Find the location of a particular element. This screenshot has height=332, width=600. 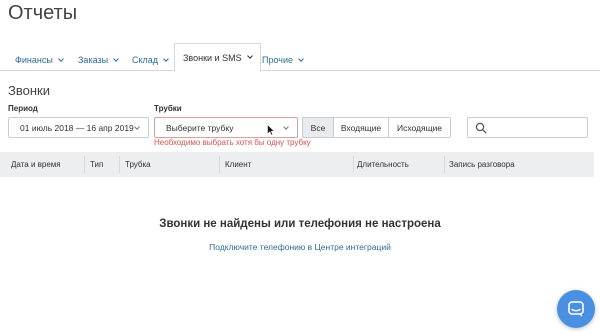

period-select: 01 июль 2018 — 16 апр 2019 is located at coordinates (78, 127).